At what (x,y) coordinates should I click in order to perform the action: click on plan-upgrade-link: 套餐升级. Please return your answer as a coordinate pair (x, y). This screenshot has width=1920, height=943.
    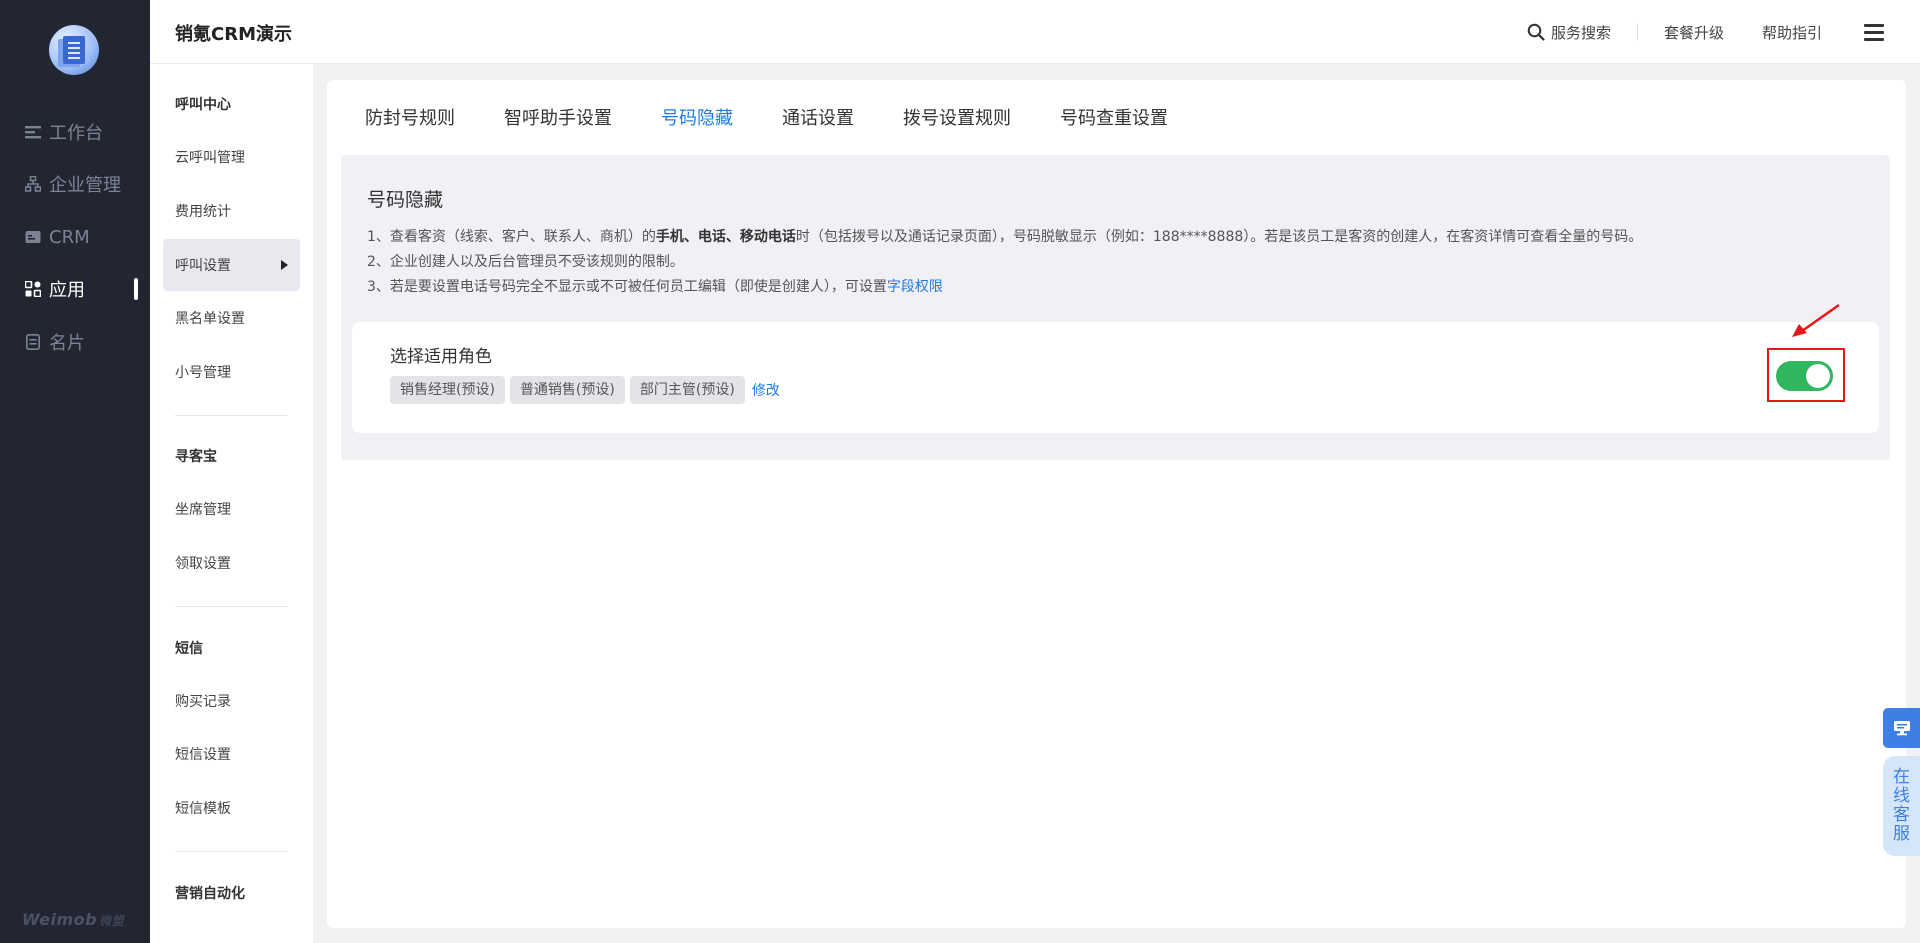
    Looking at the image, I should click on (1694, 32).